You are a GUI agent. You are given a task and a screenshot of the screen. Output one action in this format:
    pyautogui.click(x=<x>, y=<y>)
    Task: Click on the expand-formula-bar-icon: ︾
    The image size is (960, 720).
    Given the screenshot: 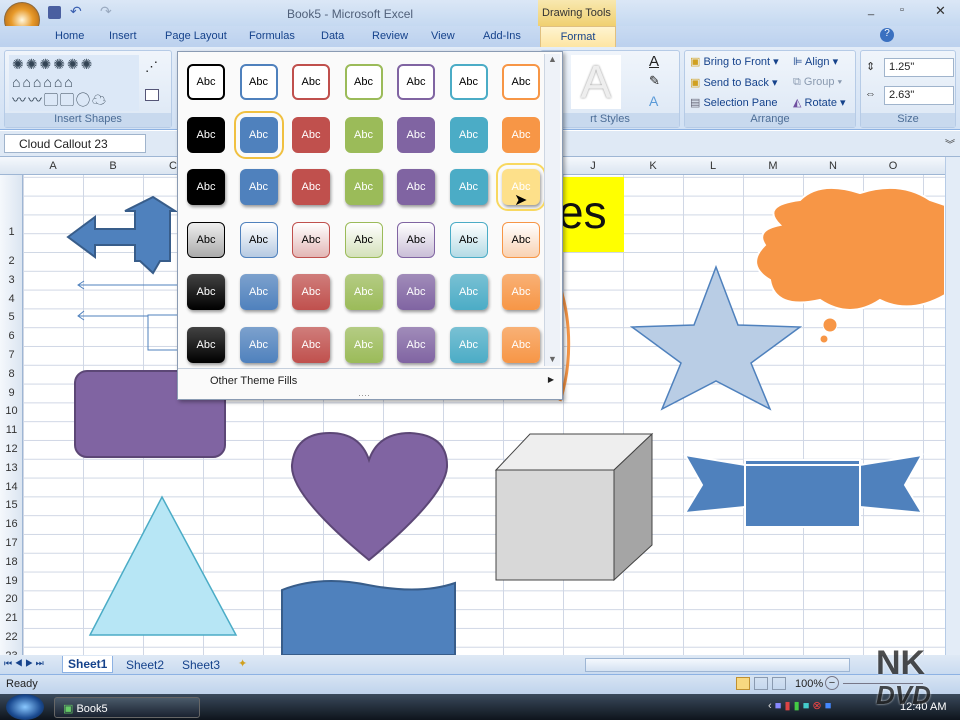 What is the action you would take?
    pyautogui.click(x=950, y=143)
    